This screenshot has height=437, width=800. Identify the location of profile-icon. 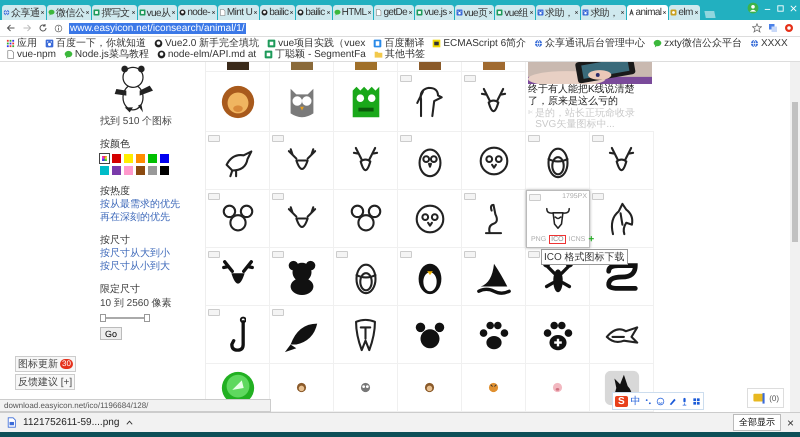
(753, 8).